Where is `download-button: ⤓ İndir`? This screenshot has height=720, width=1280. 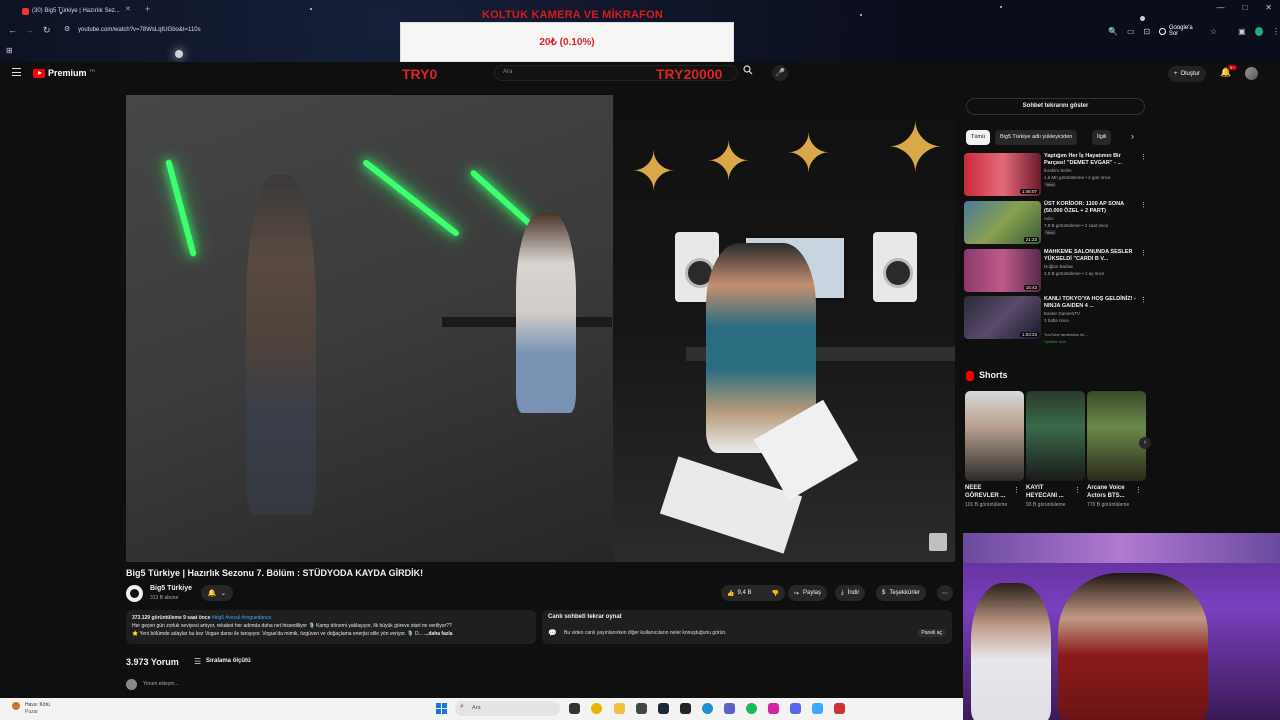
download-button: ⤓ İndir is located at coordinates (850, 593).